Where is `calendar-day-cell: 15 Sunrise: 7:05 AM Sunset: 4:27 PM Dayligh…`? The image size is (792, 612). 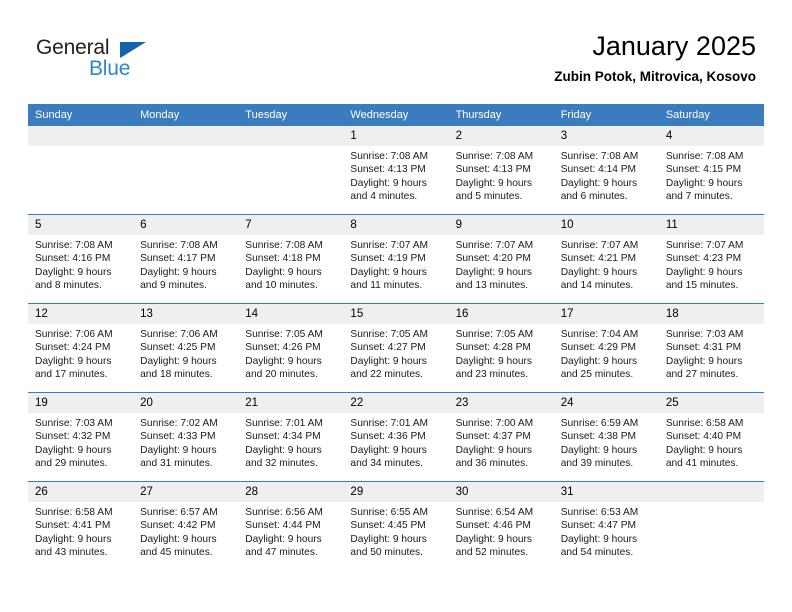 calendar-day-cell: 15 Sunrise: 7:05 AM Sunset: 4:27 PM Dayligh… is located at coordinates (396, 348).